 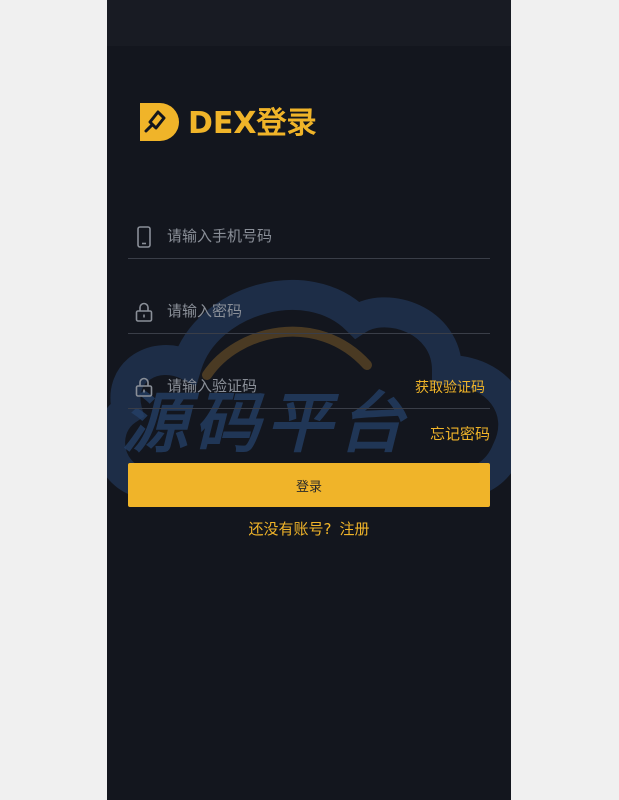 I want to click on password-field, so click(x=309, y=313).